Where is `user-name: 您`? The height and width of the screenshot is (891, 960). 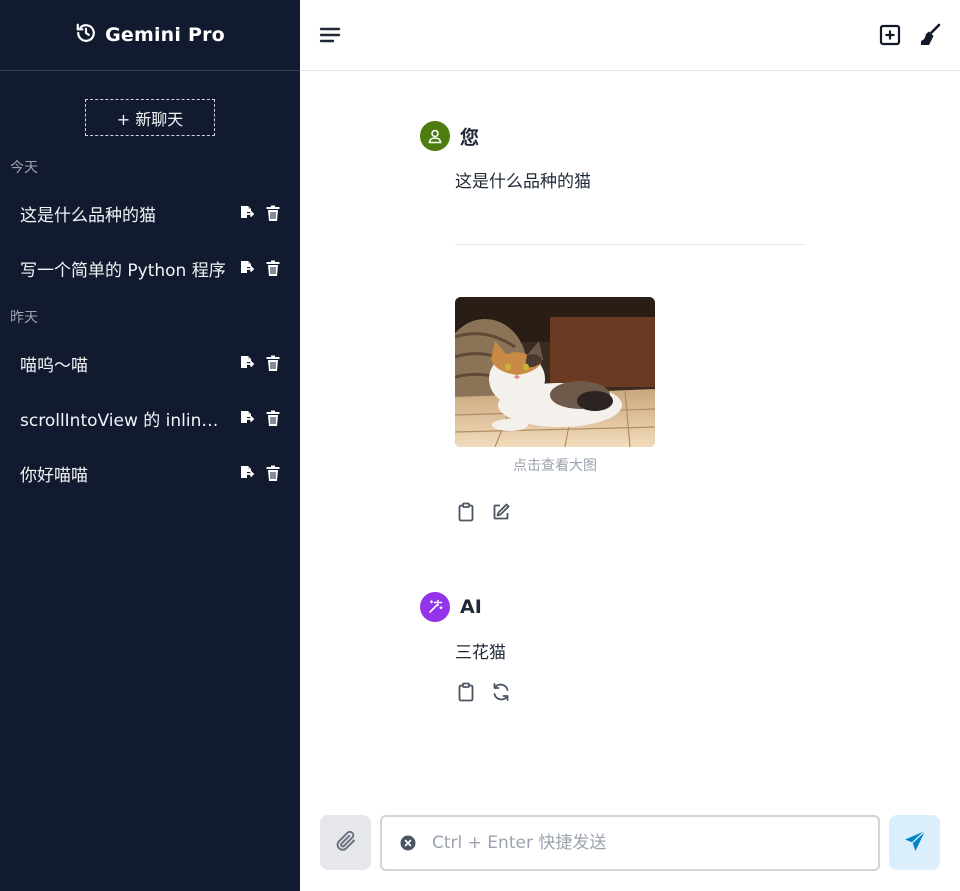 user-name: 您 is located at coordinates (470, 137).